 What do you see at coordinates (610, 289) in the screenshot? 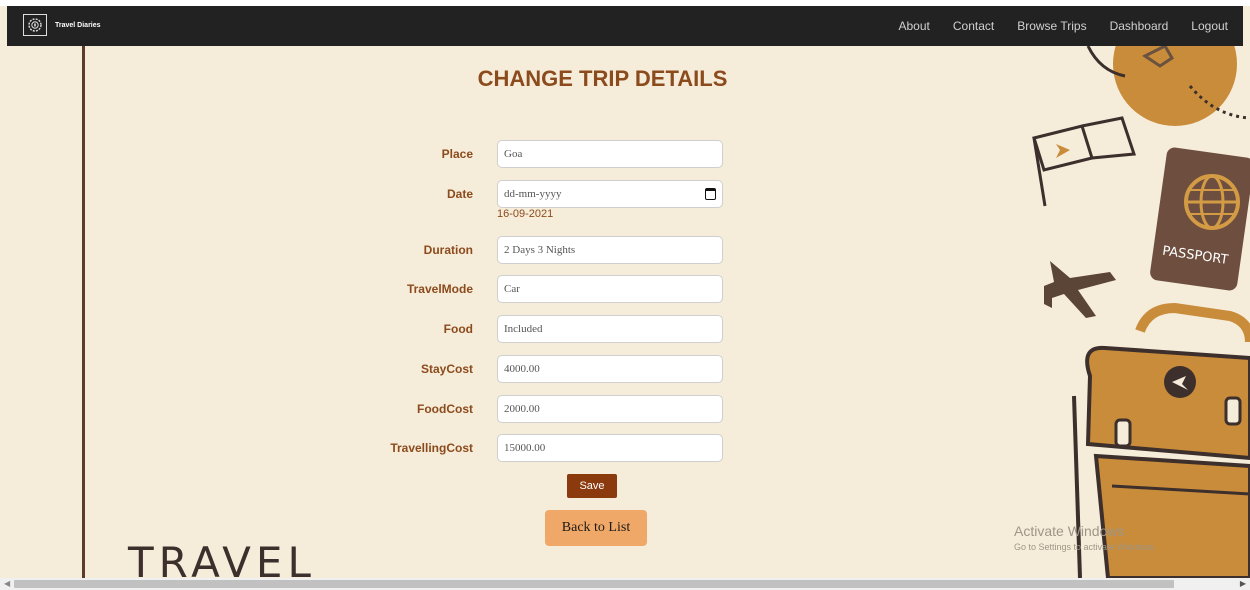
I see `travel-mode-input: Car` at bounding box center [610, 289].